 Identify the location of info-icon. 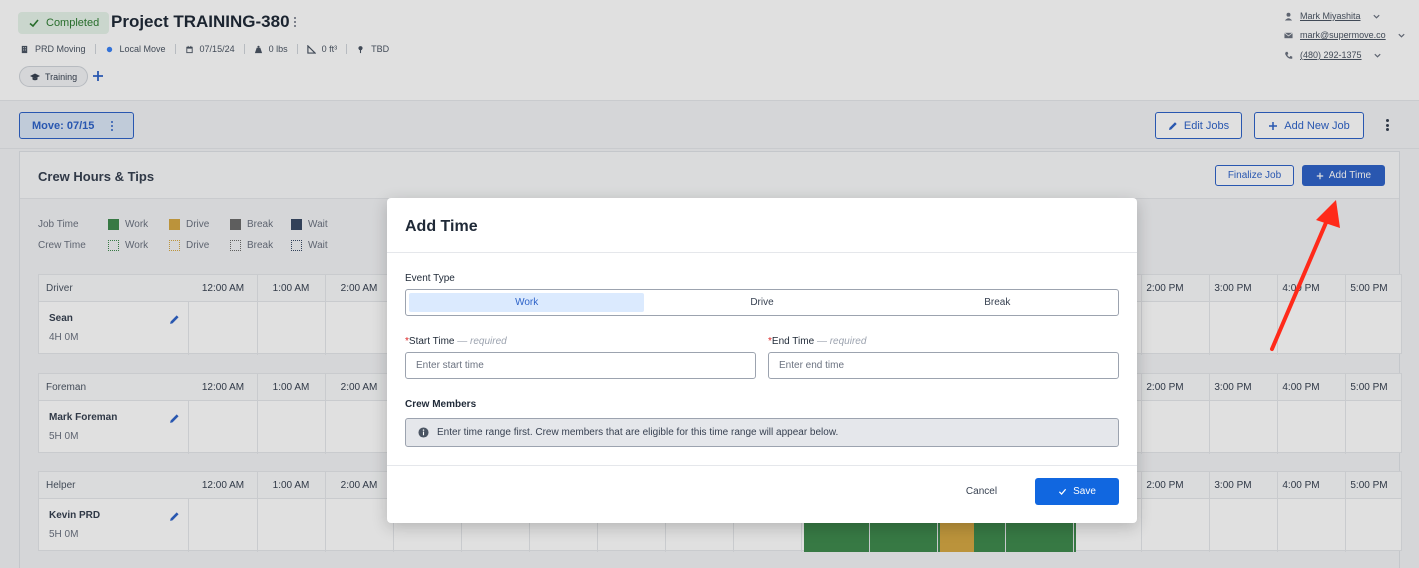
(423, 432).